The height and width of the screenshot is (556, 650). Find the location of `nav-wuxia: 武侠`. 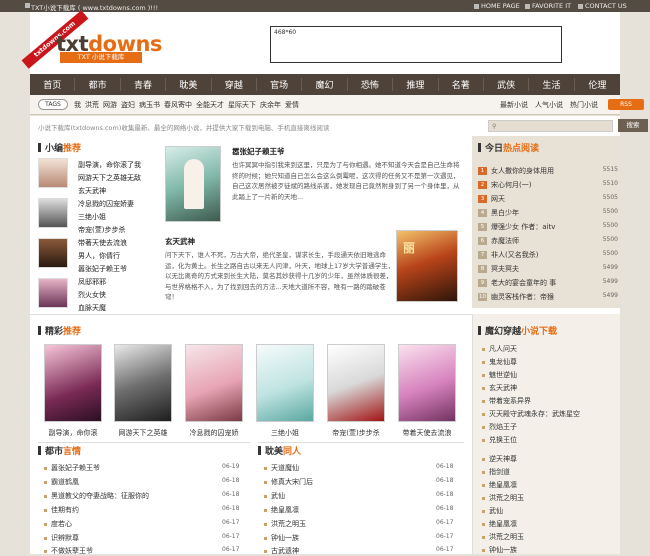

nav-wuxia: 武侠 is located at coordinates (507, 84).